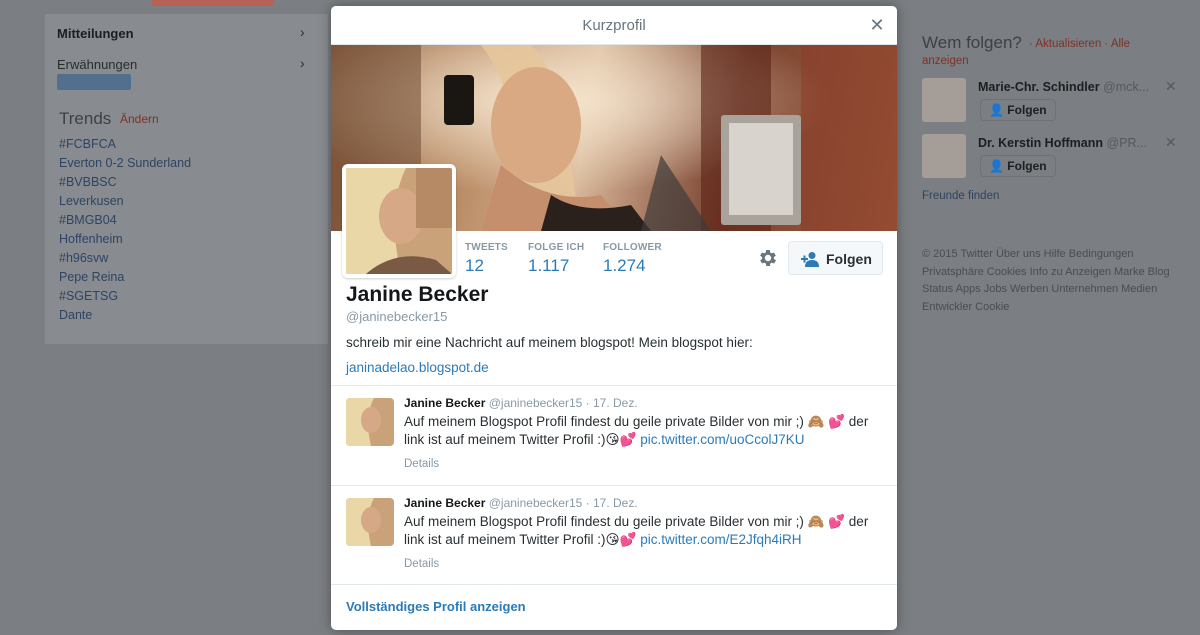 This screenshot has width=1200, height=635. I want to click on tweet-media-link: pic.twitter.com/uoCcolJ7KU, so click(722, 439).